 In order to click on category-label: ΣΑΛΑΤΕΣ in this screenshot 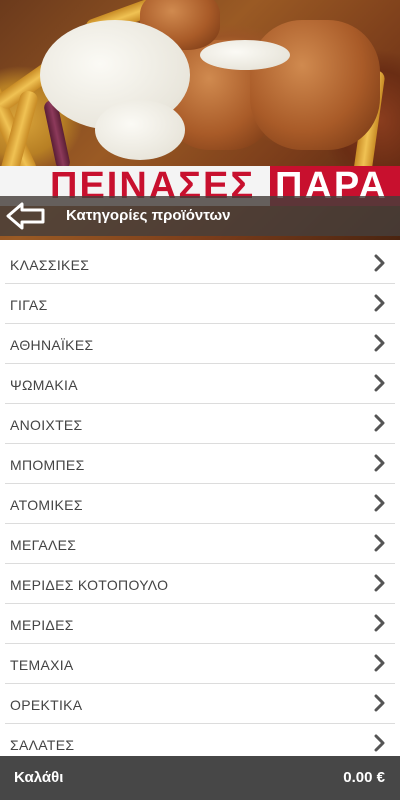, I will do `click(42, 745)`.